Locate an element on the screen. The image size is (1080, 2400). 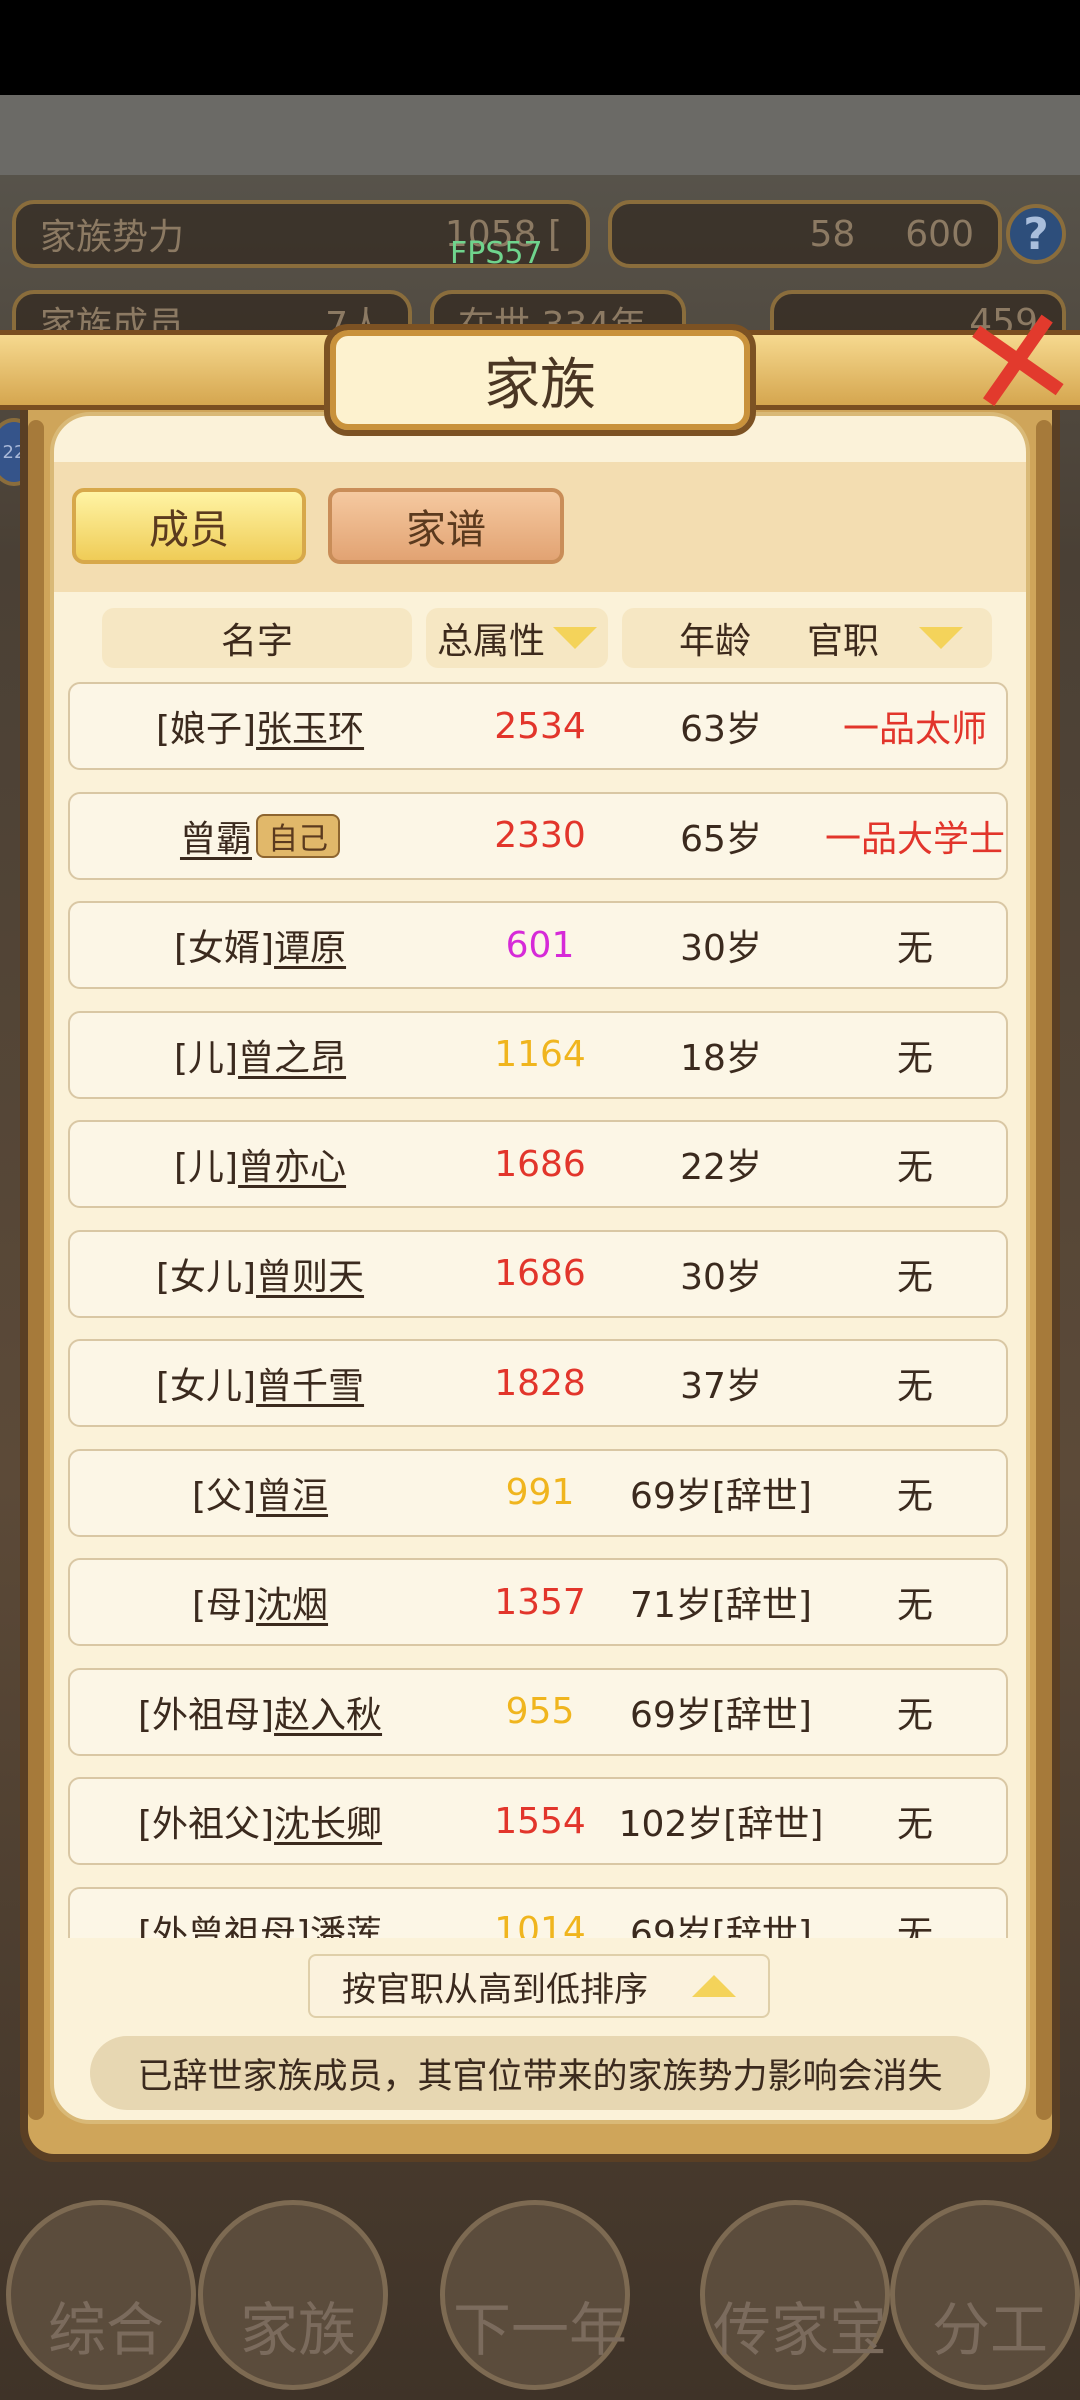
member-name-cell: [外曾祖母] 潘莲 is located at coordinates (260, 1914).